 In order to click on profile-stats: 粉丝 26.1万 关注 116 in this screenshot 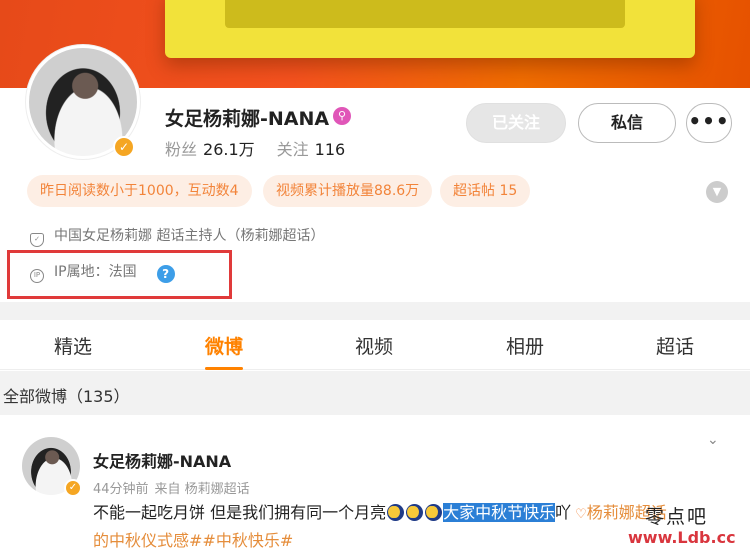, I will do `click(255, 148)`.